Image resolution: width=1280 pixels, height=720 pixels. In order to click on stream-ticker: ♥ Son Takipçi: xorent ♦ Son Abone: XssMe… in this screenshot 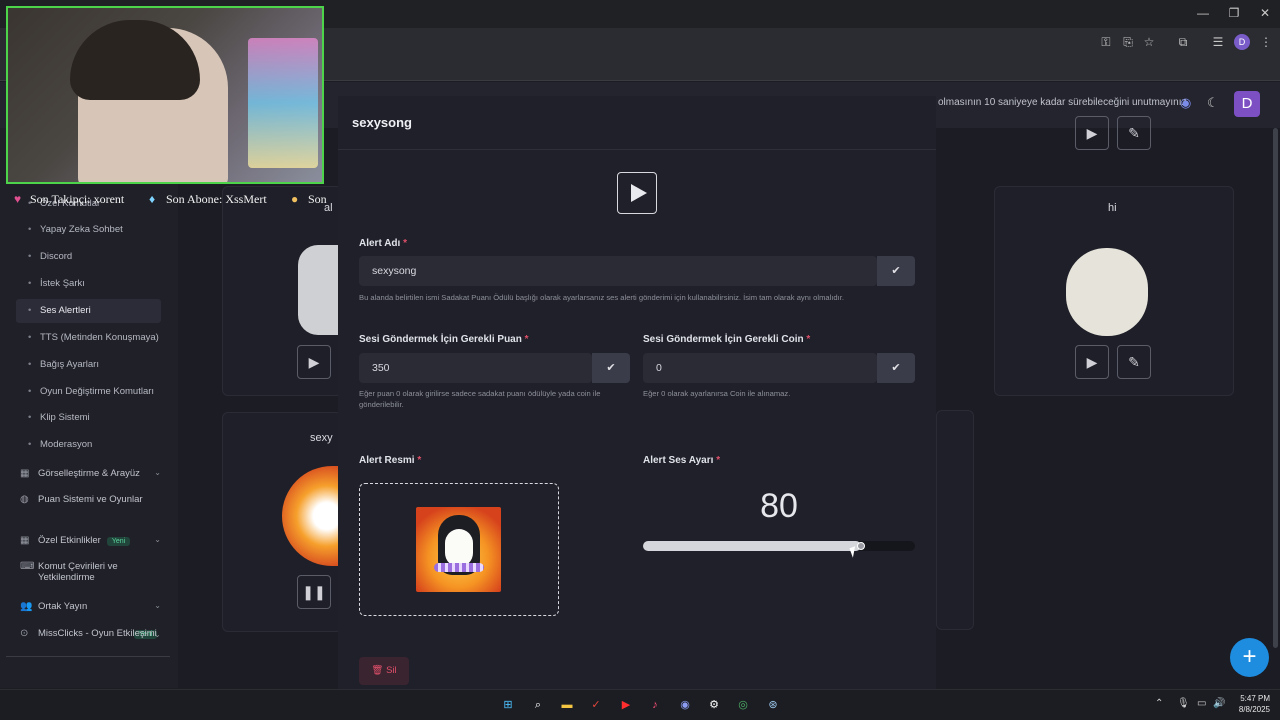, I will do `click(165, 199)`.